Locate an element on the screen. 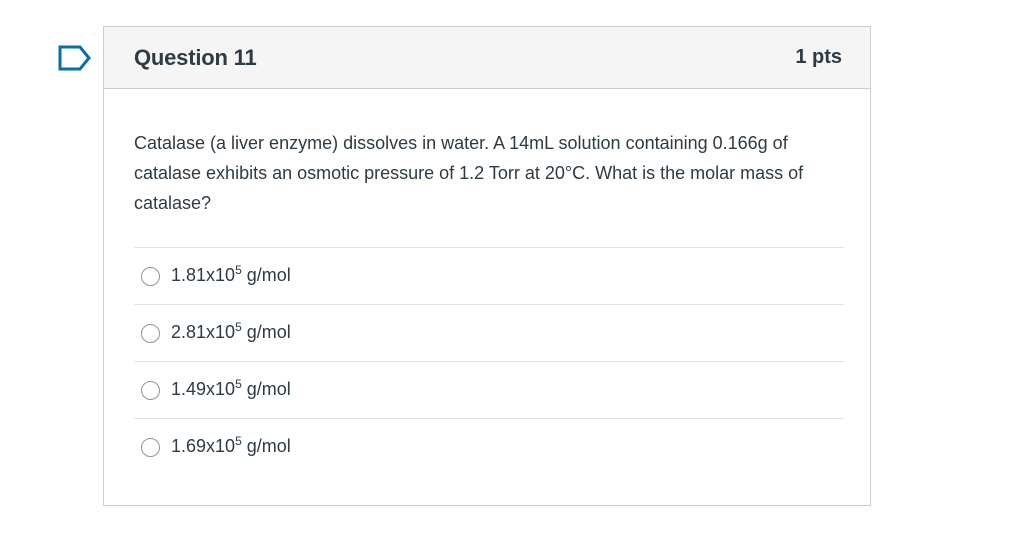 Image resolution: width=1024 pixels, height=555 pixels. flag-question-icon is located at coordinates (75, 58).